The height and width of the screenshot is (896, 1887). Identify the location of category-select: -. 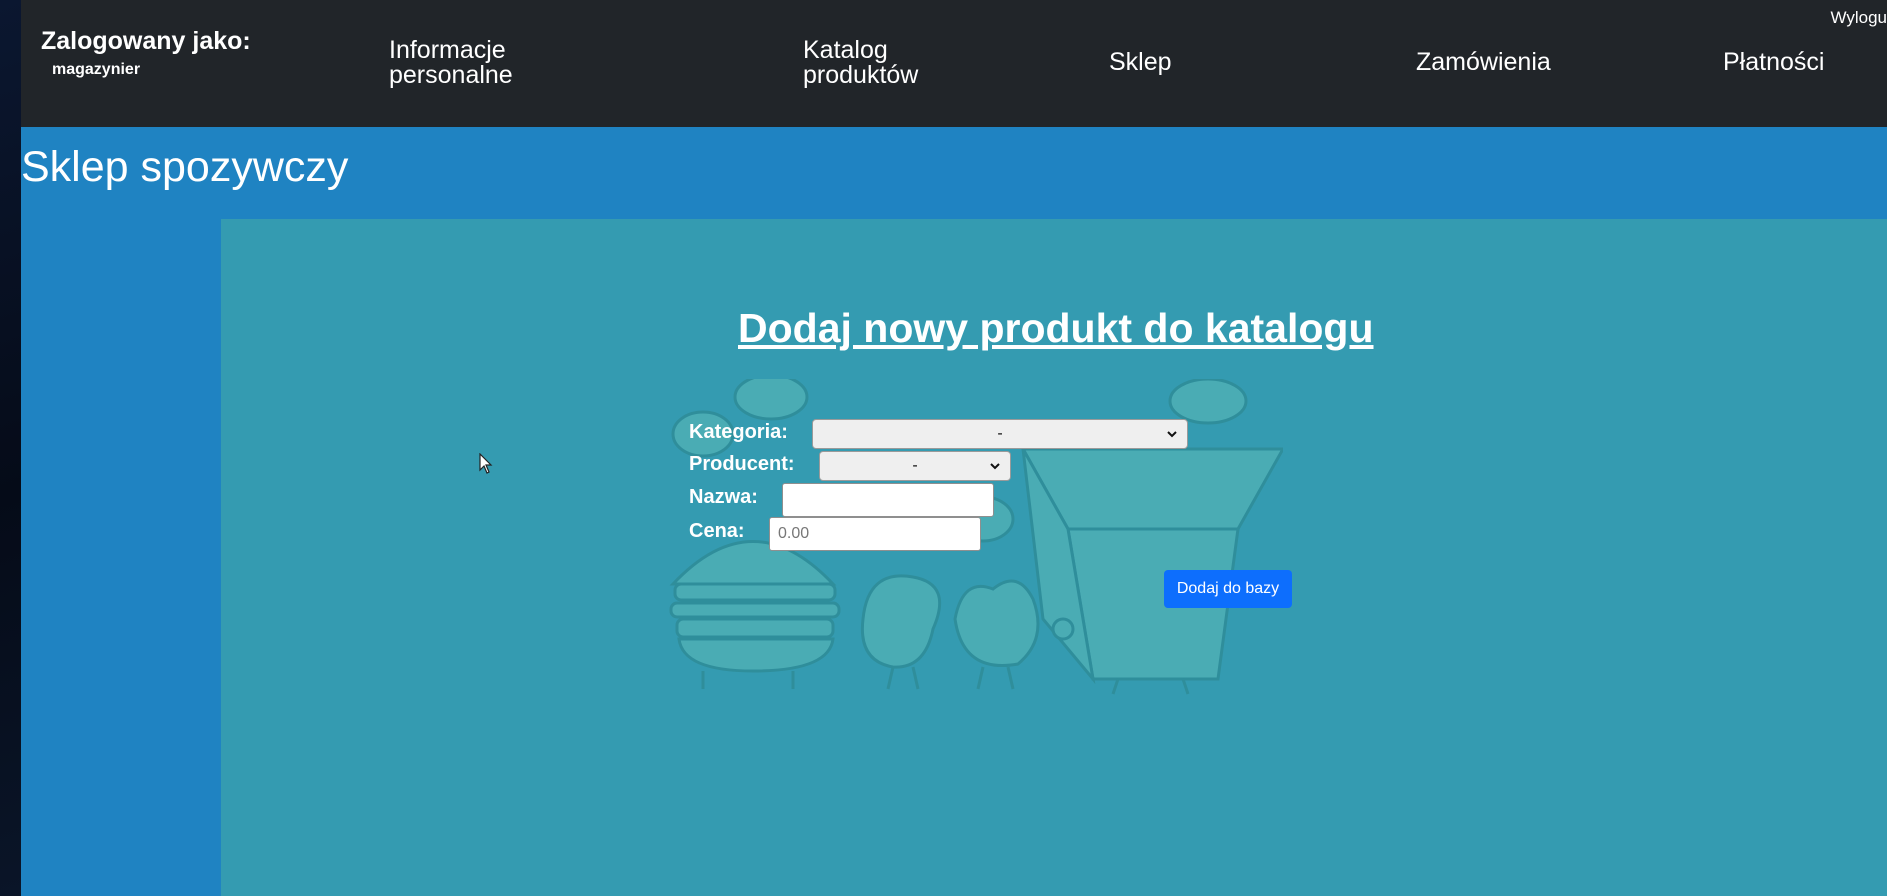
(1000, 434).